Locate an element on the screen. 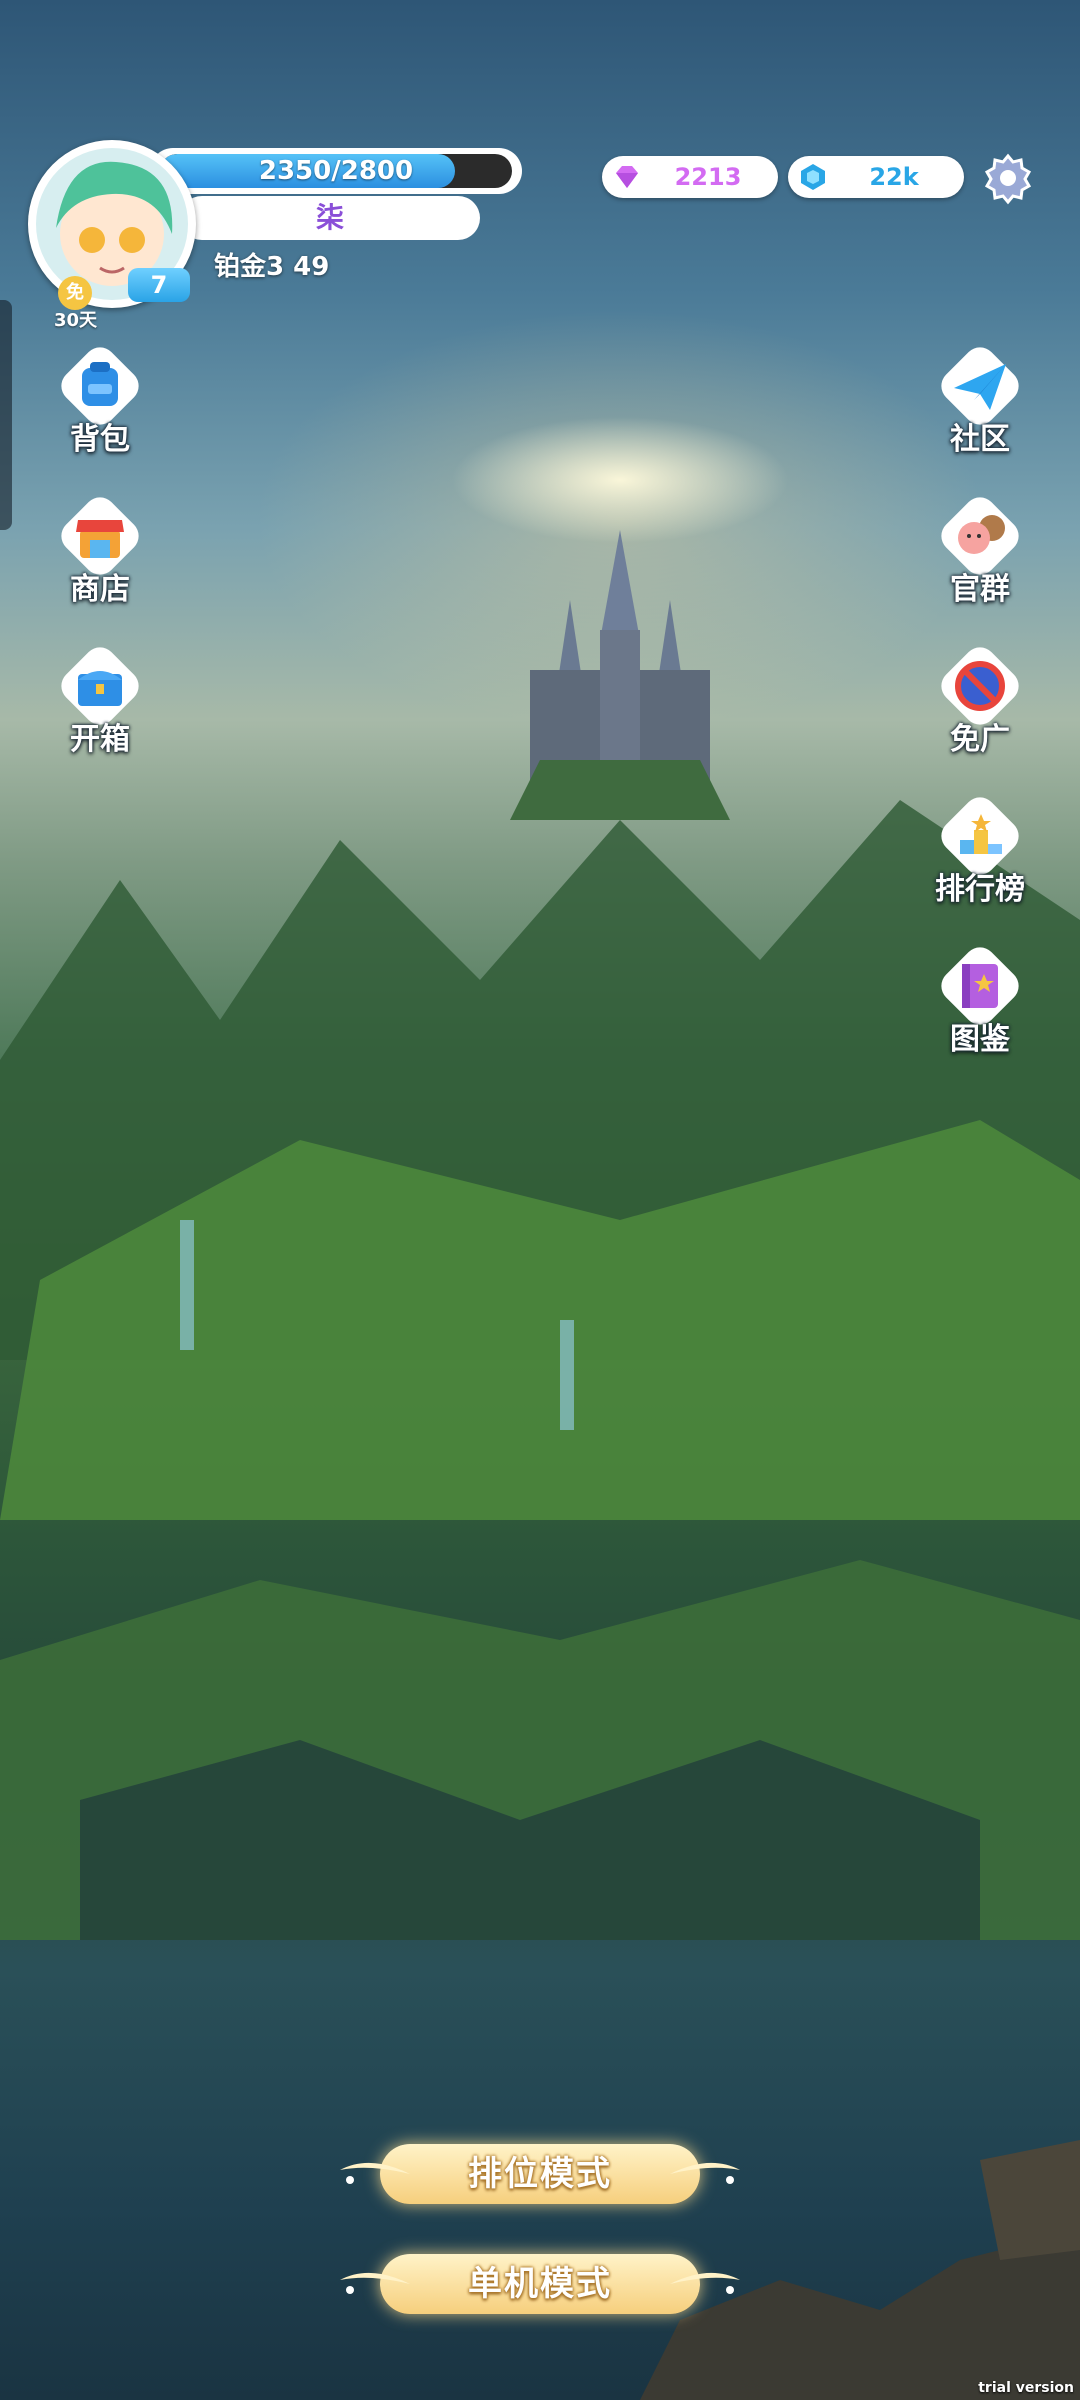 This screenshot has height=2400, width=1080. menu-official-group-label: 官群 is located at coordinates (980, 589).